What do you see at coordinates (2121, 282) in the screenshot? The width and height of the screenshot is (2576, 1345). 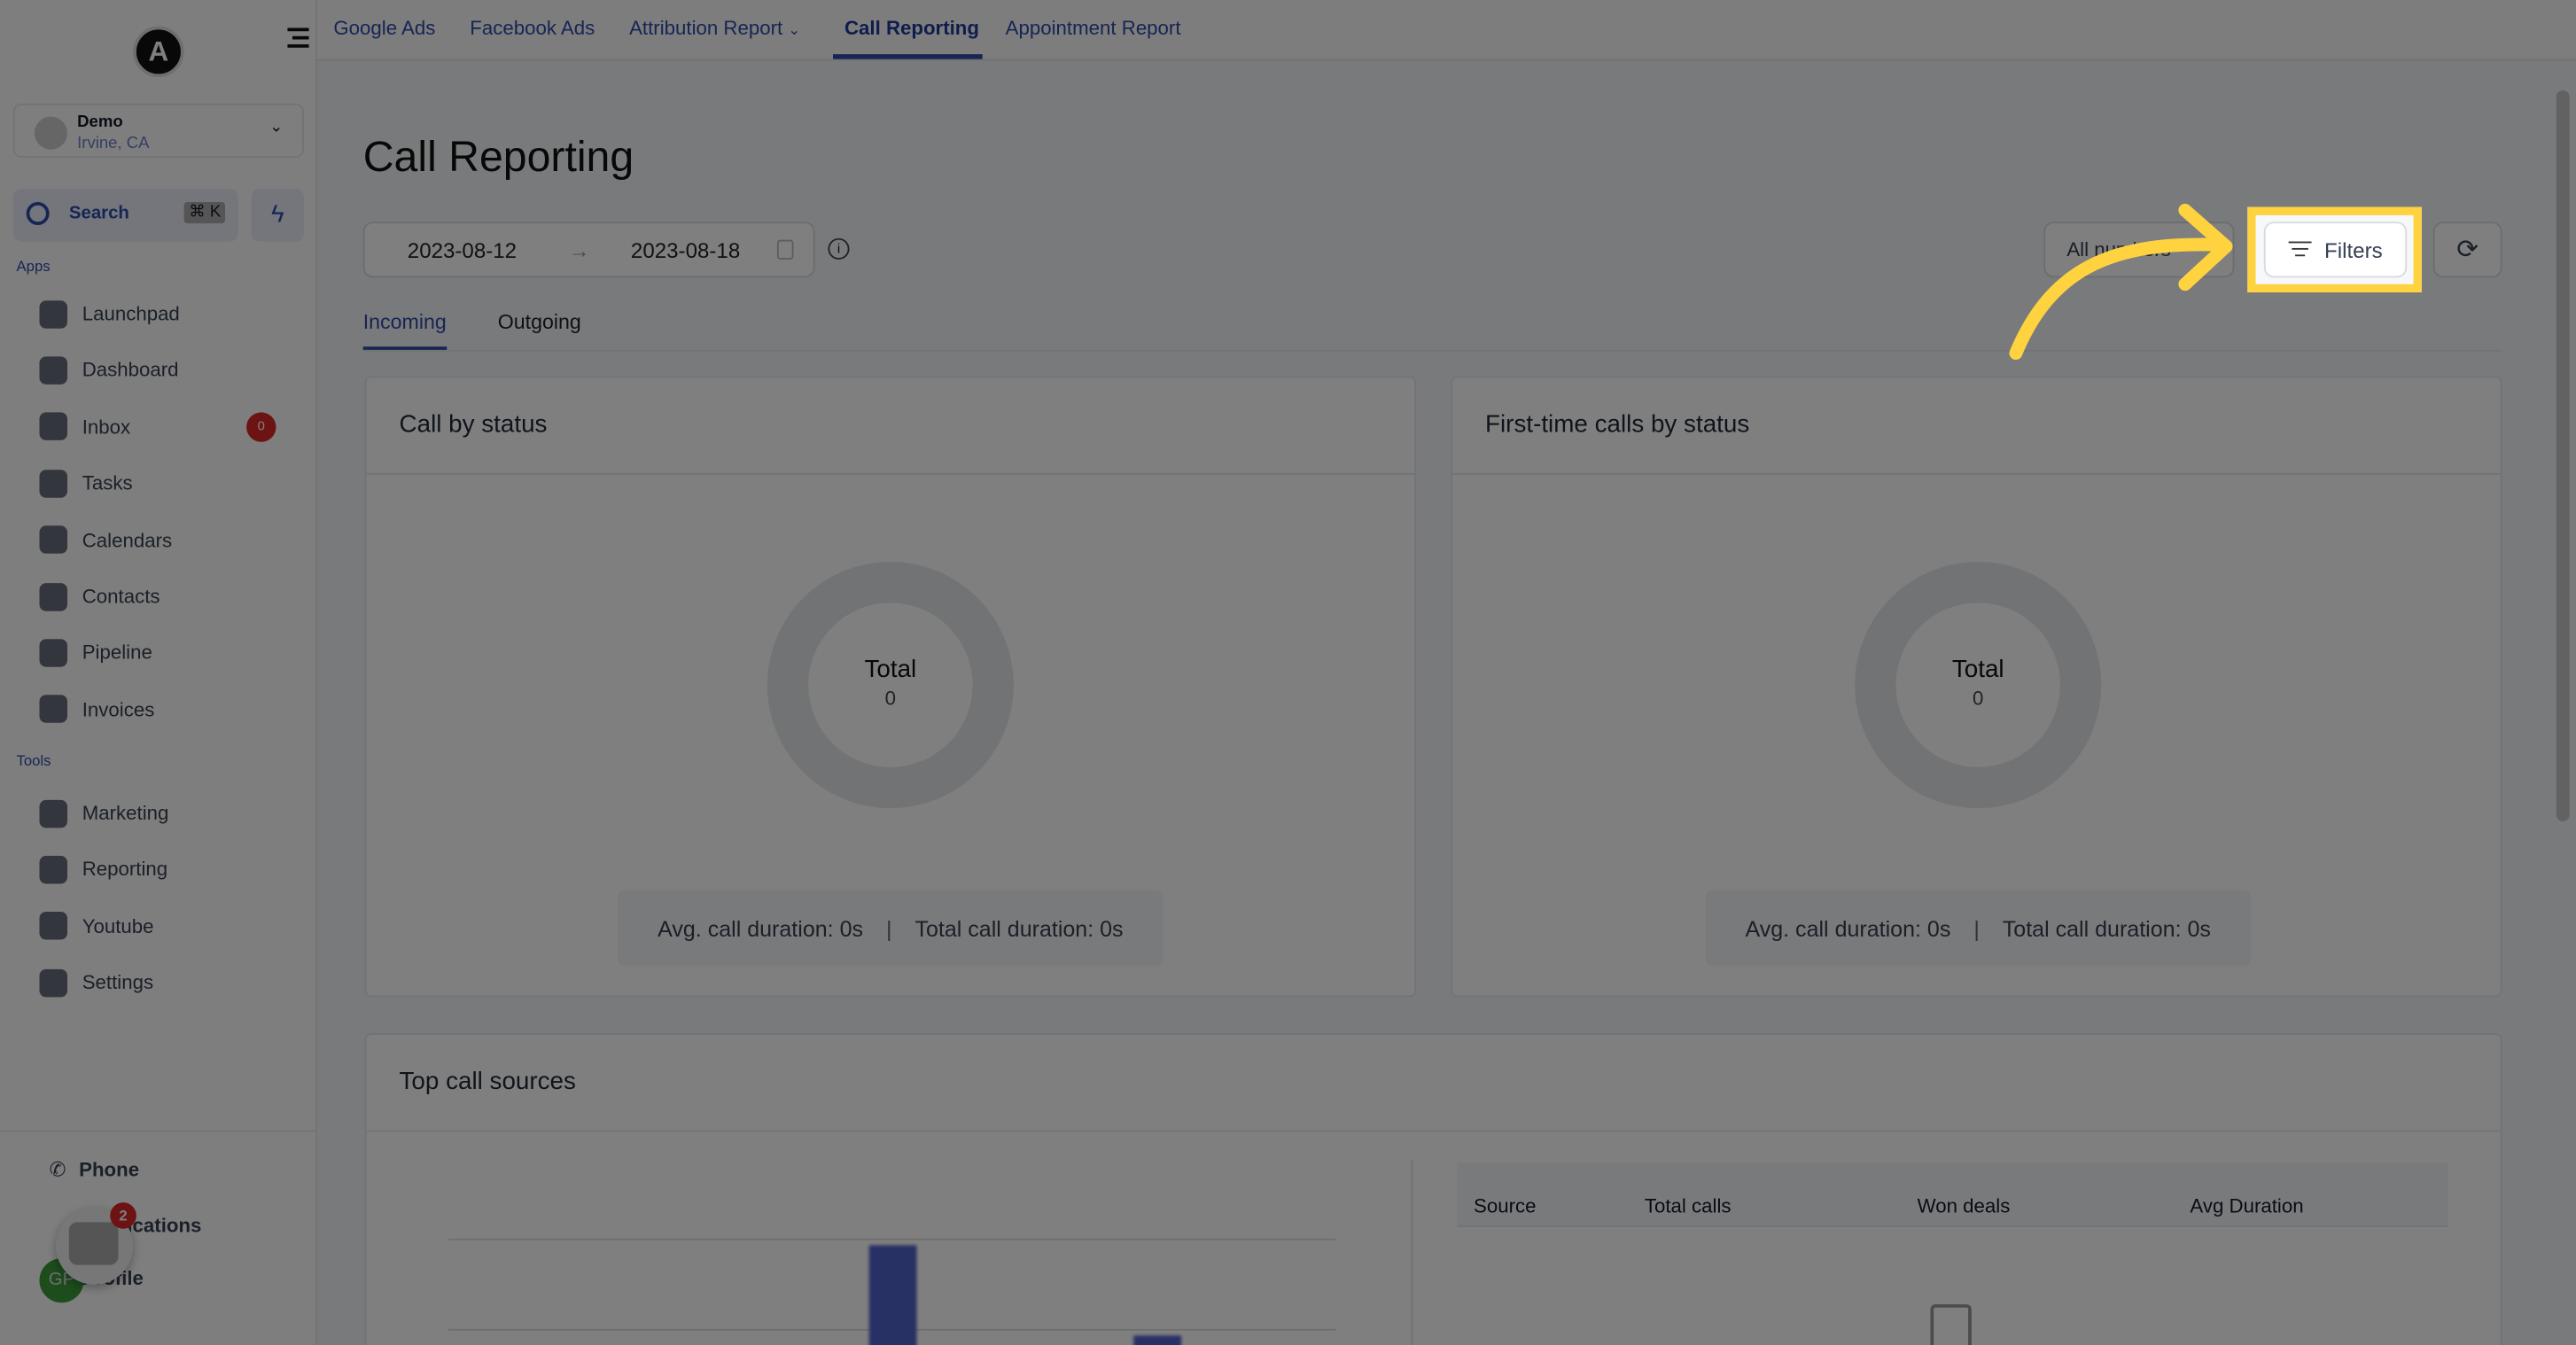 I see `annotation-arrow-icon` at bounding box center [2121, 282].